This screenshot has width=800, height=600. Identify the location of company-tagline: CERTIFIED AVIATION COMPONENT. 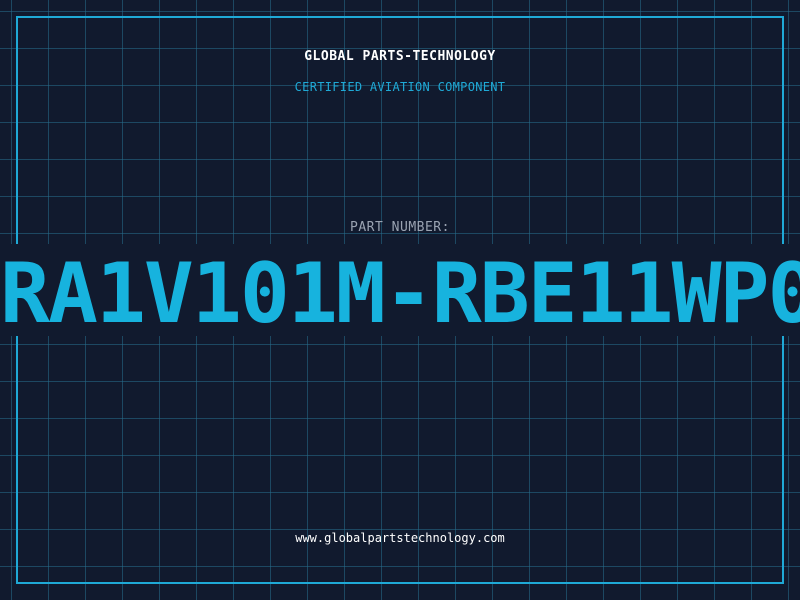
(400, 87).